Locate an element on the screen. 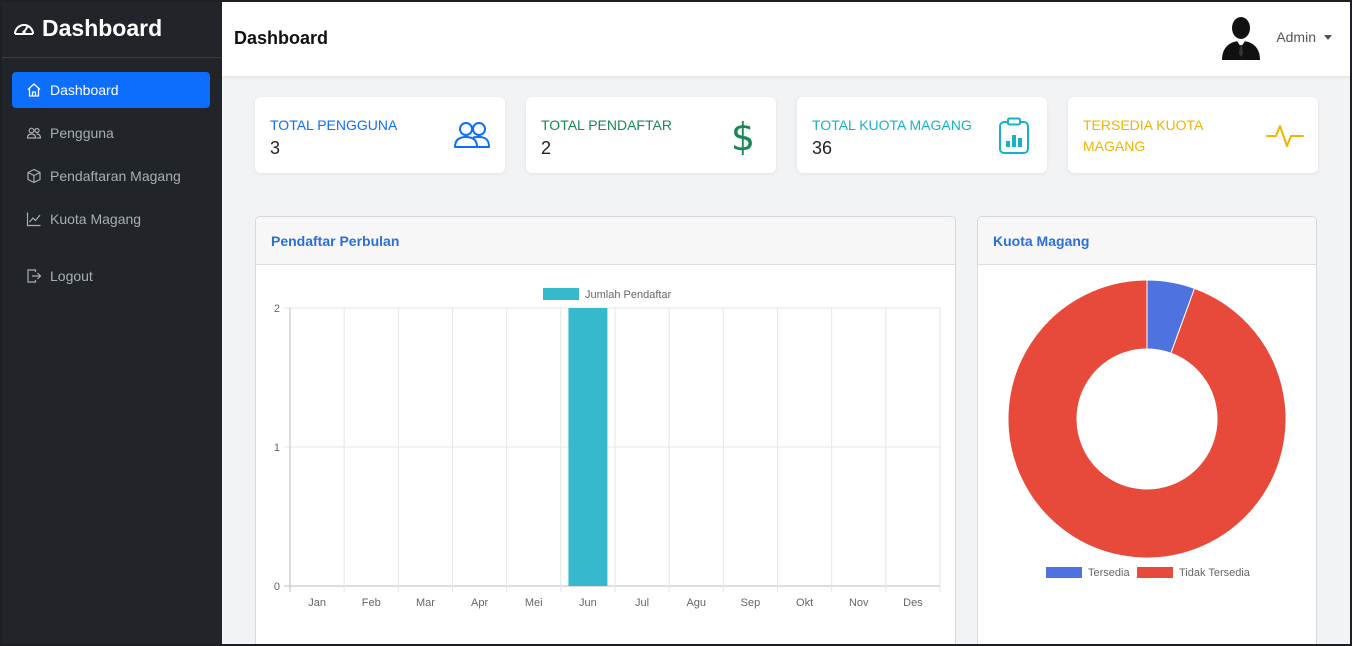 The image size is (1352, 646). sidebar-item-pendaftaran-magang: Pendaftaran Magang is located at coordinates (111, 176).